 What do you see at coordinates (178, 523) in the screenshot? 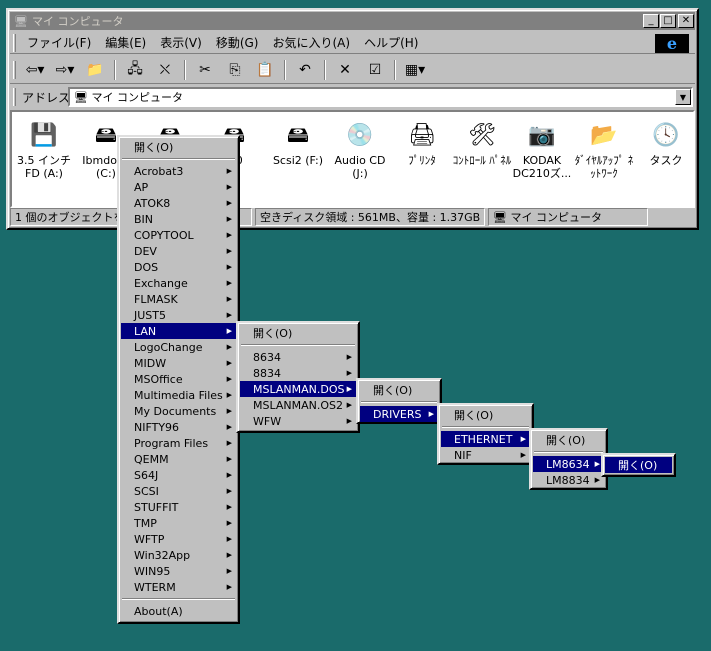
I see `menu-item-tmp: TMP ▶` at bounding box center [178, 523].